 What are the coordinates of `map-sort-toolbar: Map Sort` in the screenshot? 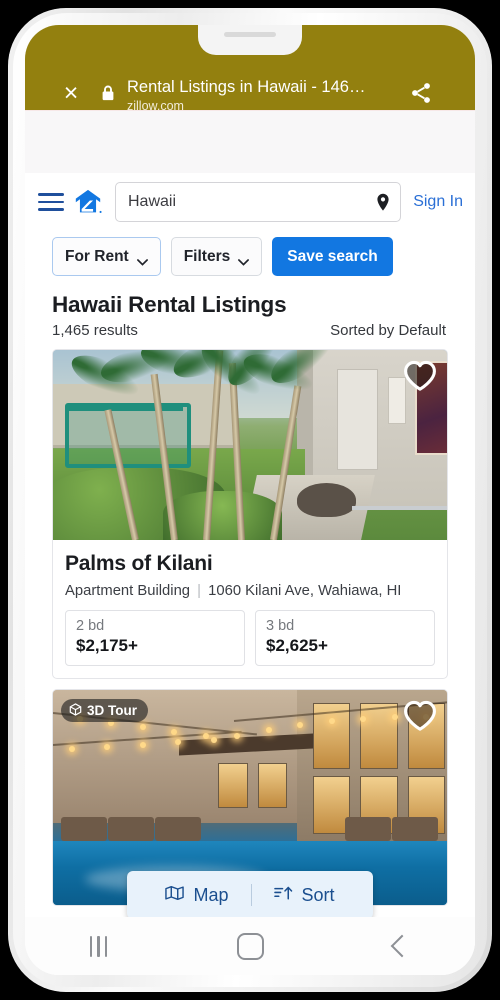 It's located at (250, 895).